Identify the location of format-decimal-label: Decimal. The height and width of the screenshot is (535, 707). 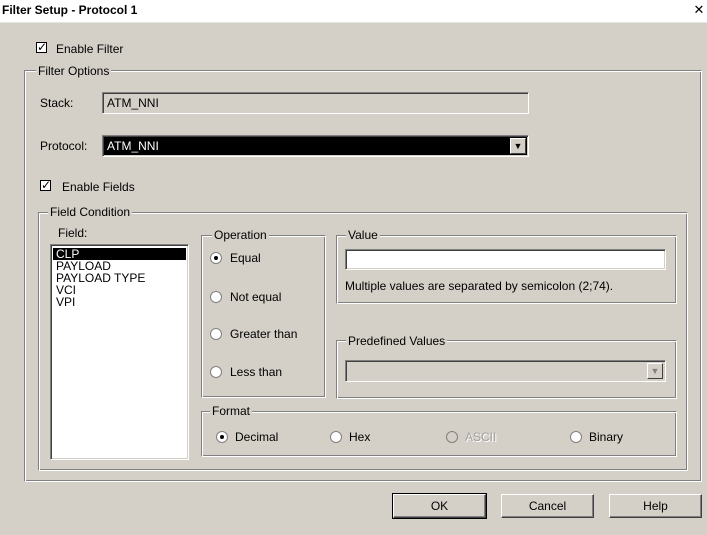
(257, 437).